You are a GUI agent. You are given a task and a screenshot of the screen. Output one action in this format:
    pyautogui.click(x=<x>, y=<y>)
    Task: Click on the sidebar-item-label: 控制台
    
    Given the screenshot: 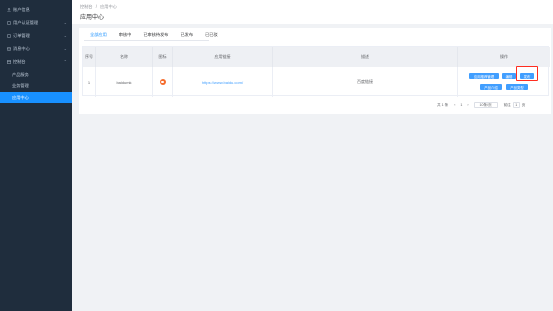 What is the action you would take?
    pyautogui.click(x=19, y=61)
    